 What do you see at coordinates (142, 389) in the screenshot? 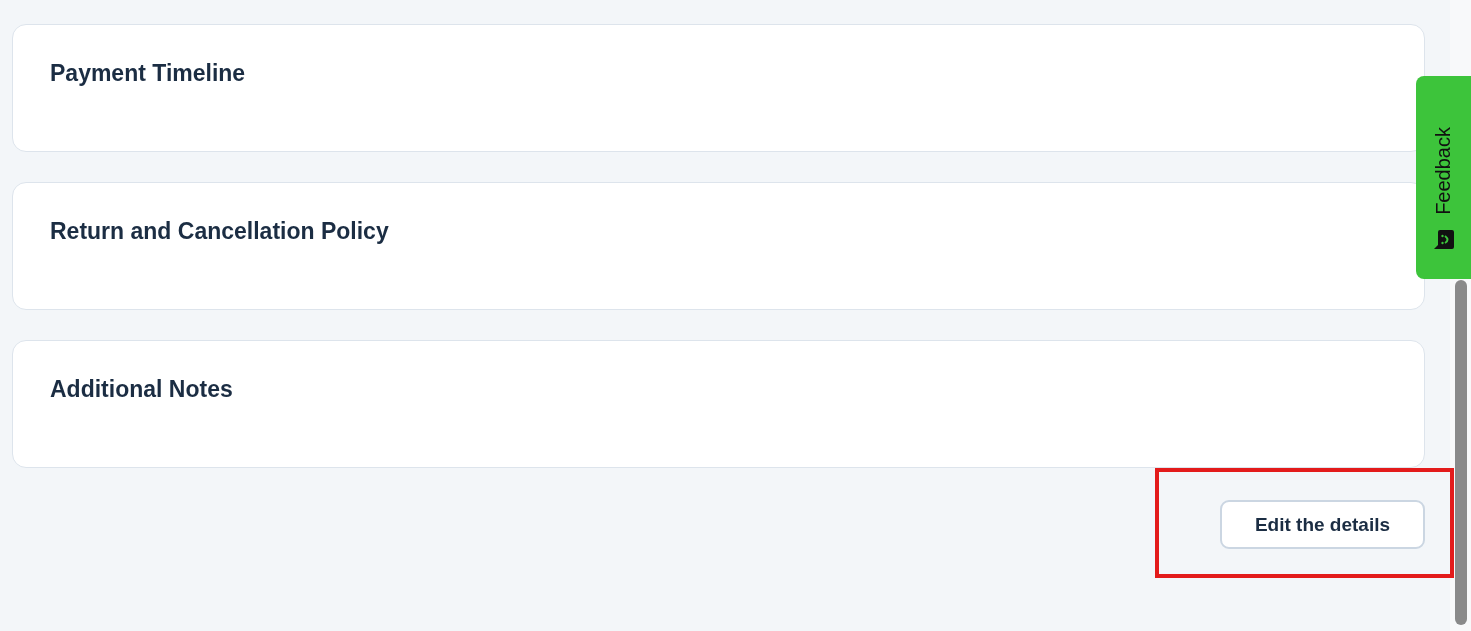
I see `section-title: Additional Notes` at bounding box center [142, 389].